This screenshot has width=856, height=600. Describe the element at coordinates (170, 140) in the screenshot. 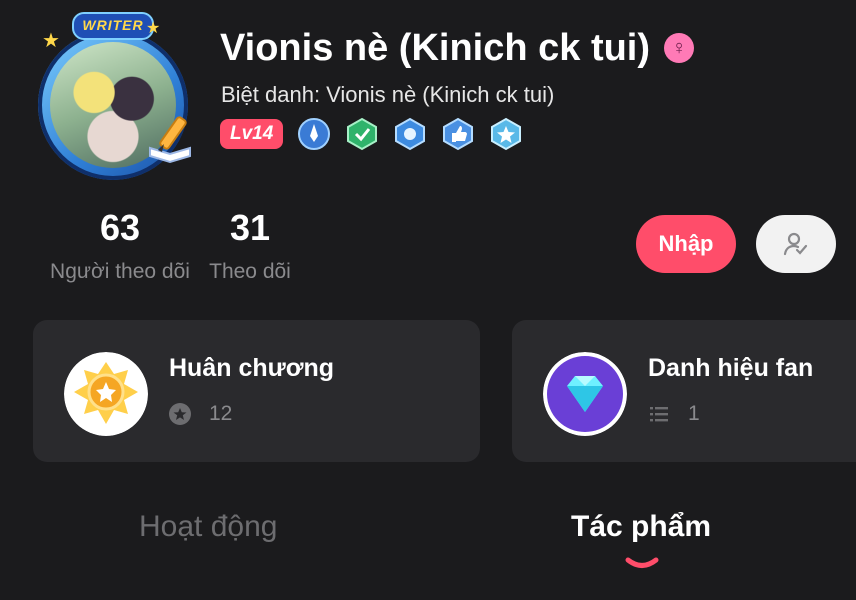

I see `pen-book-icon` at that location.